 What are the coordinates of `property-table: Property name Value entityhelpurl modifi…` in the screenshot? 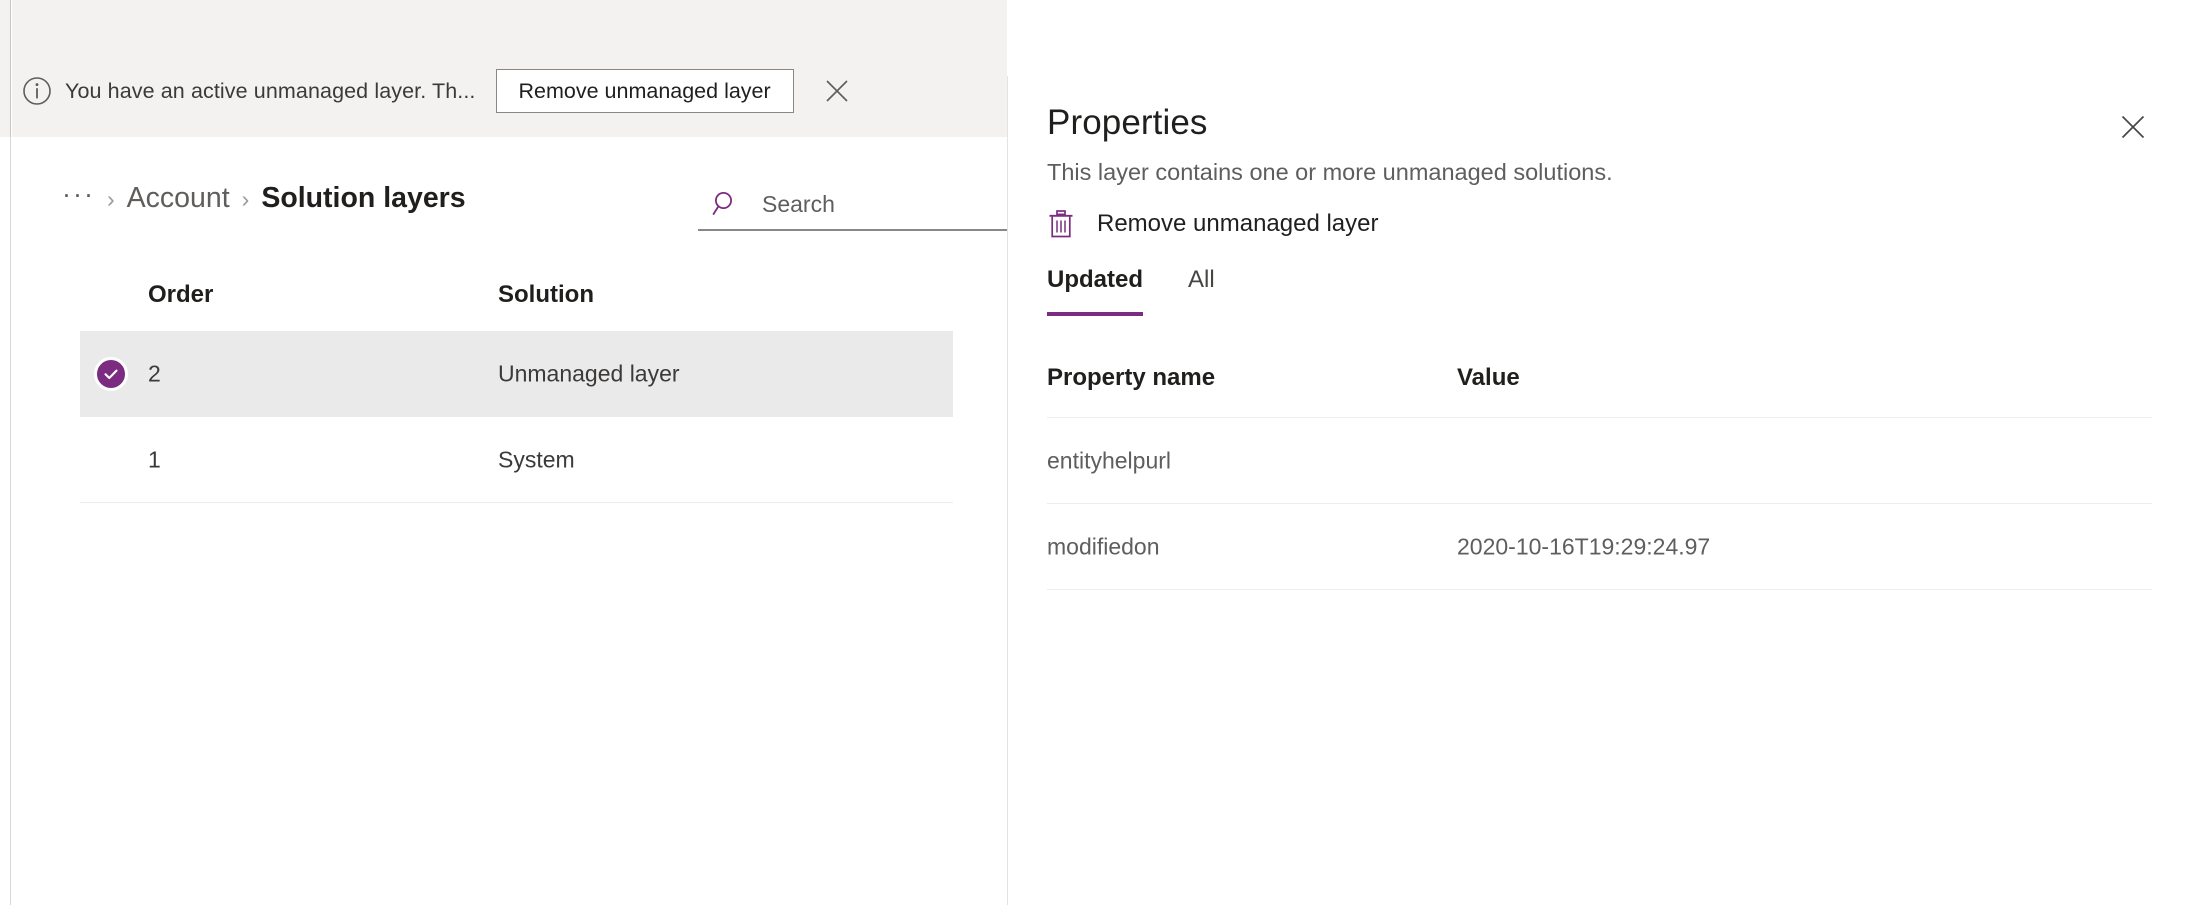 It's located at (1599, 475).